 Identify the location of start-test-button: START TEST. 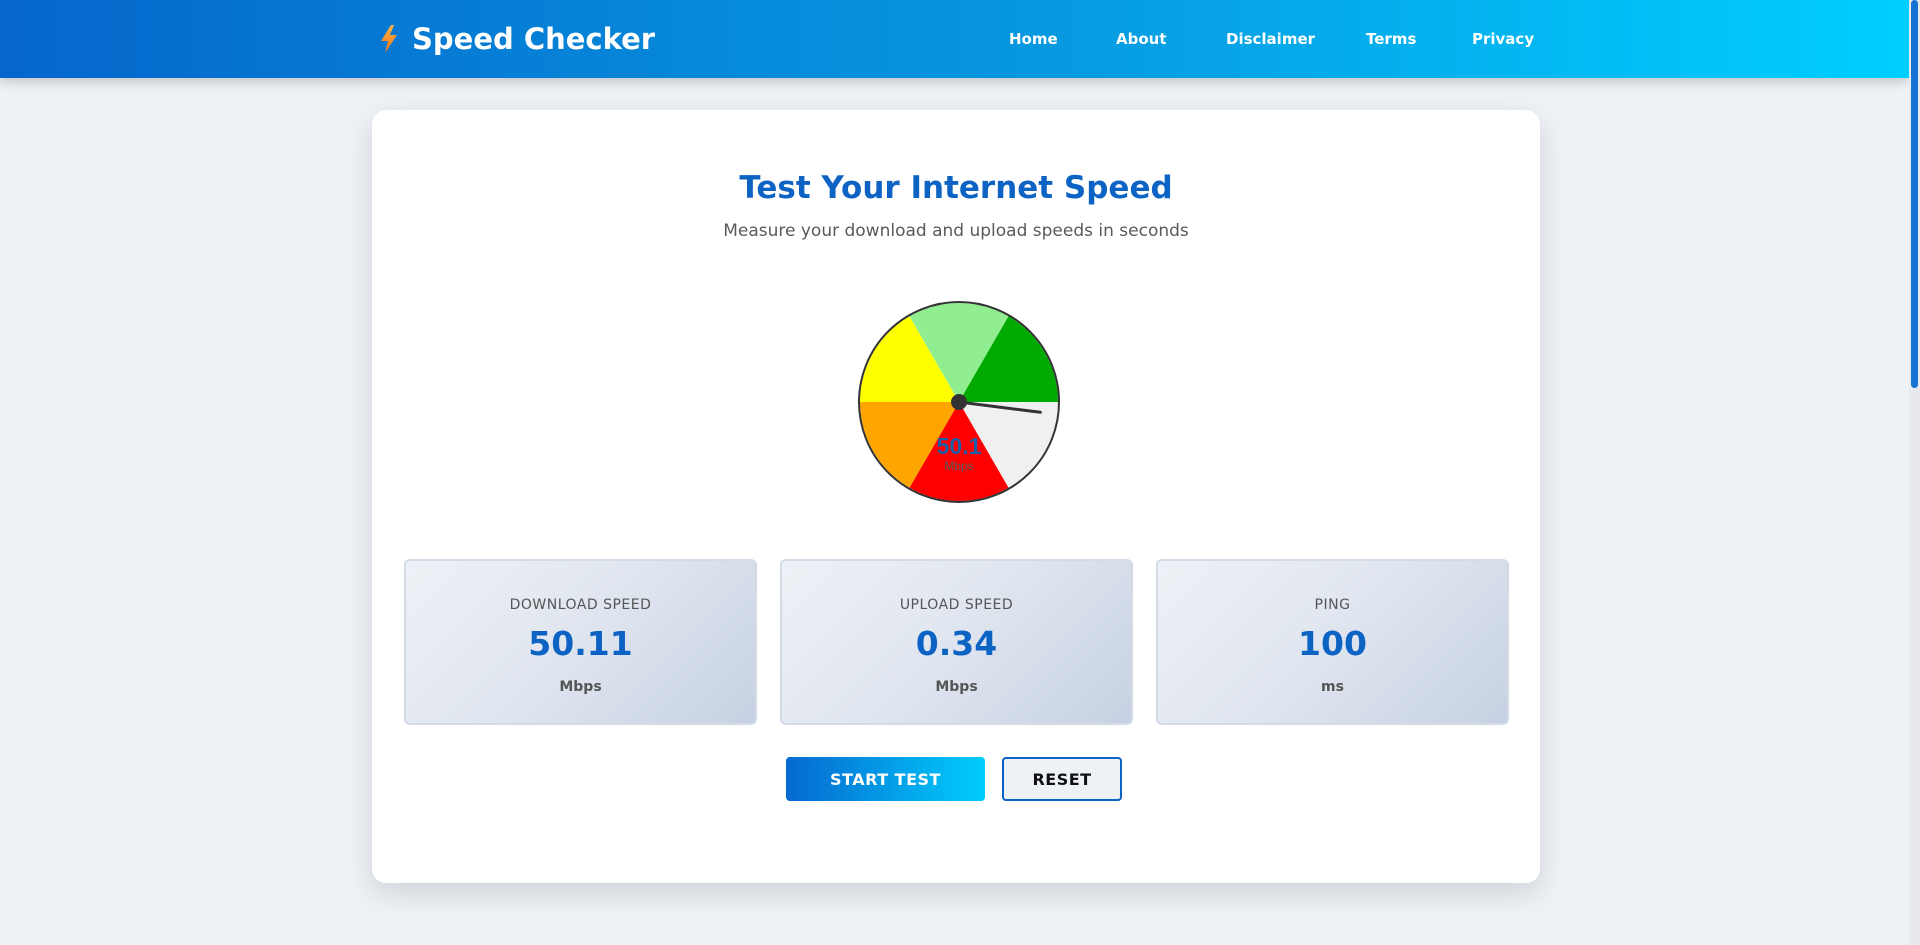
(885, 779).